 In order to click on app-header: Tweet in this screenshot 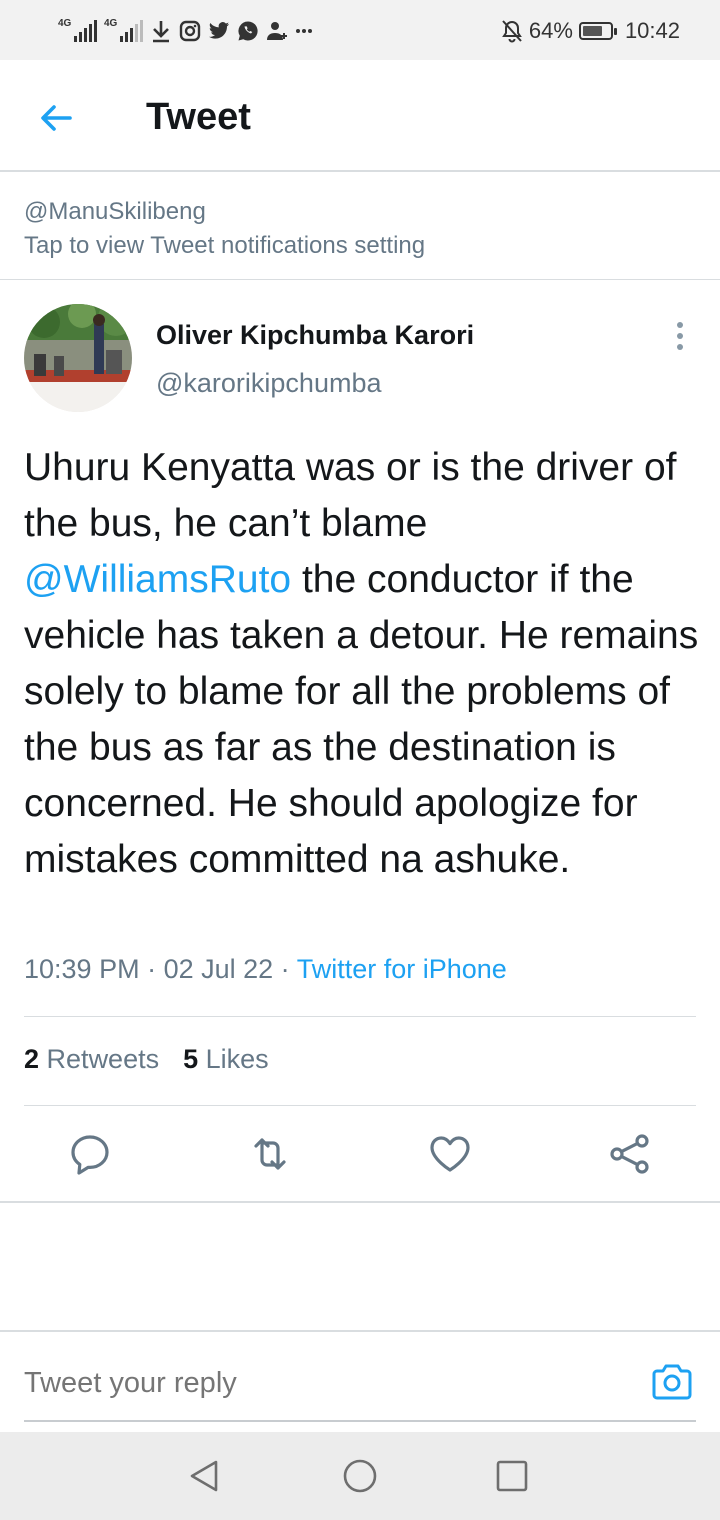, I will do `click(360, 116)`.